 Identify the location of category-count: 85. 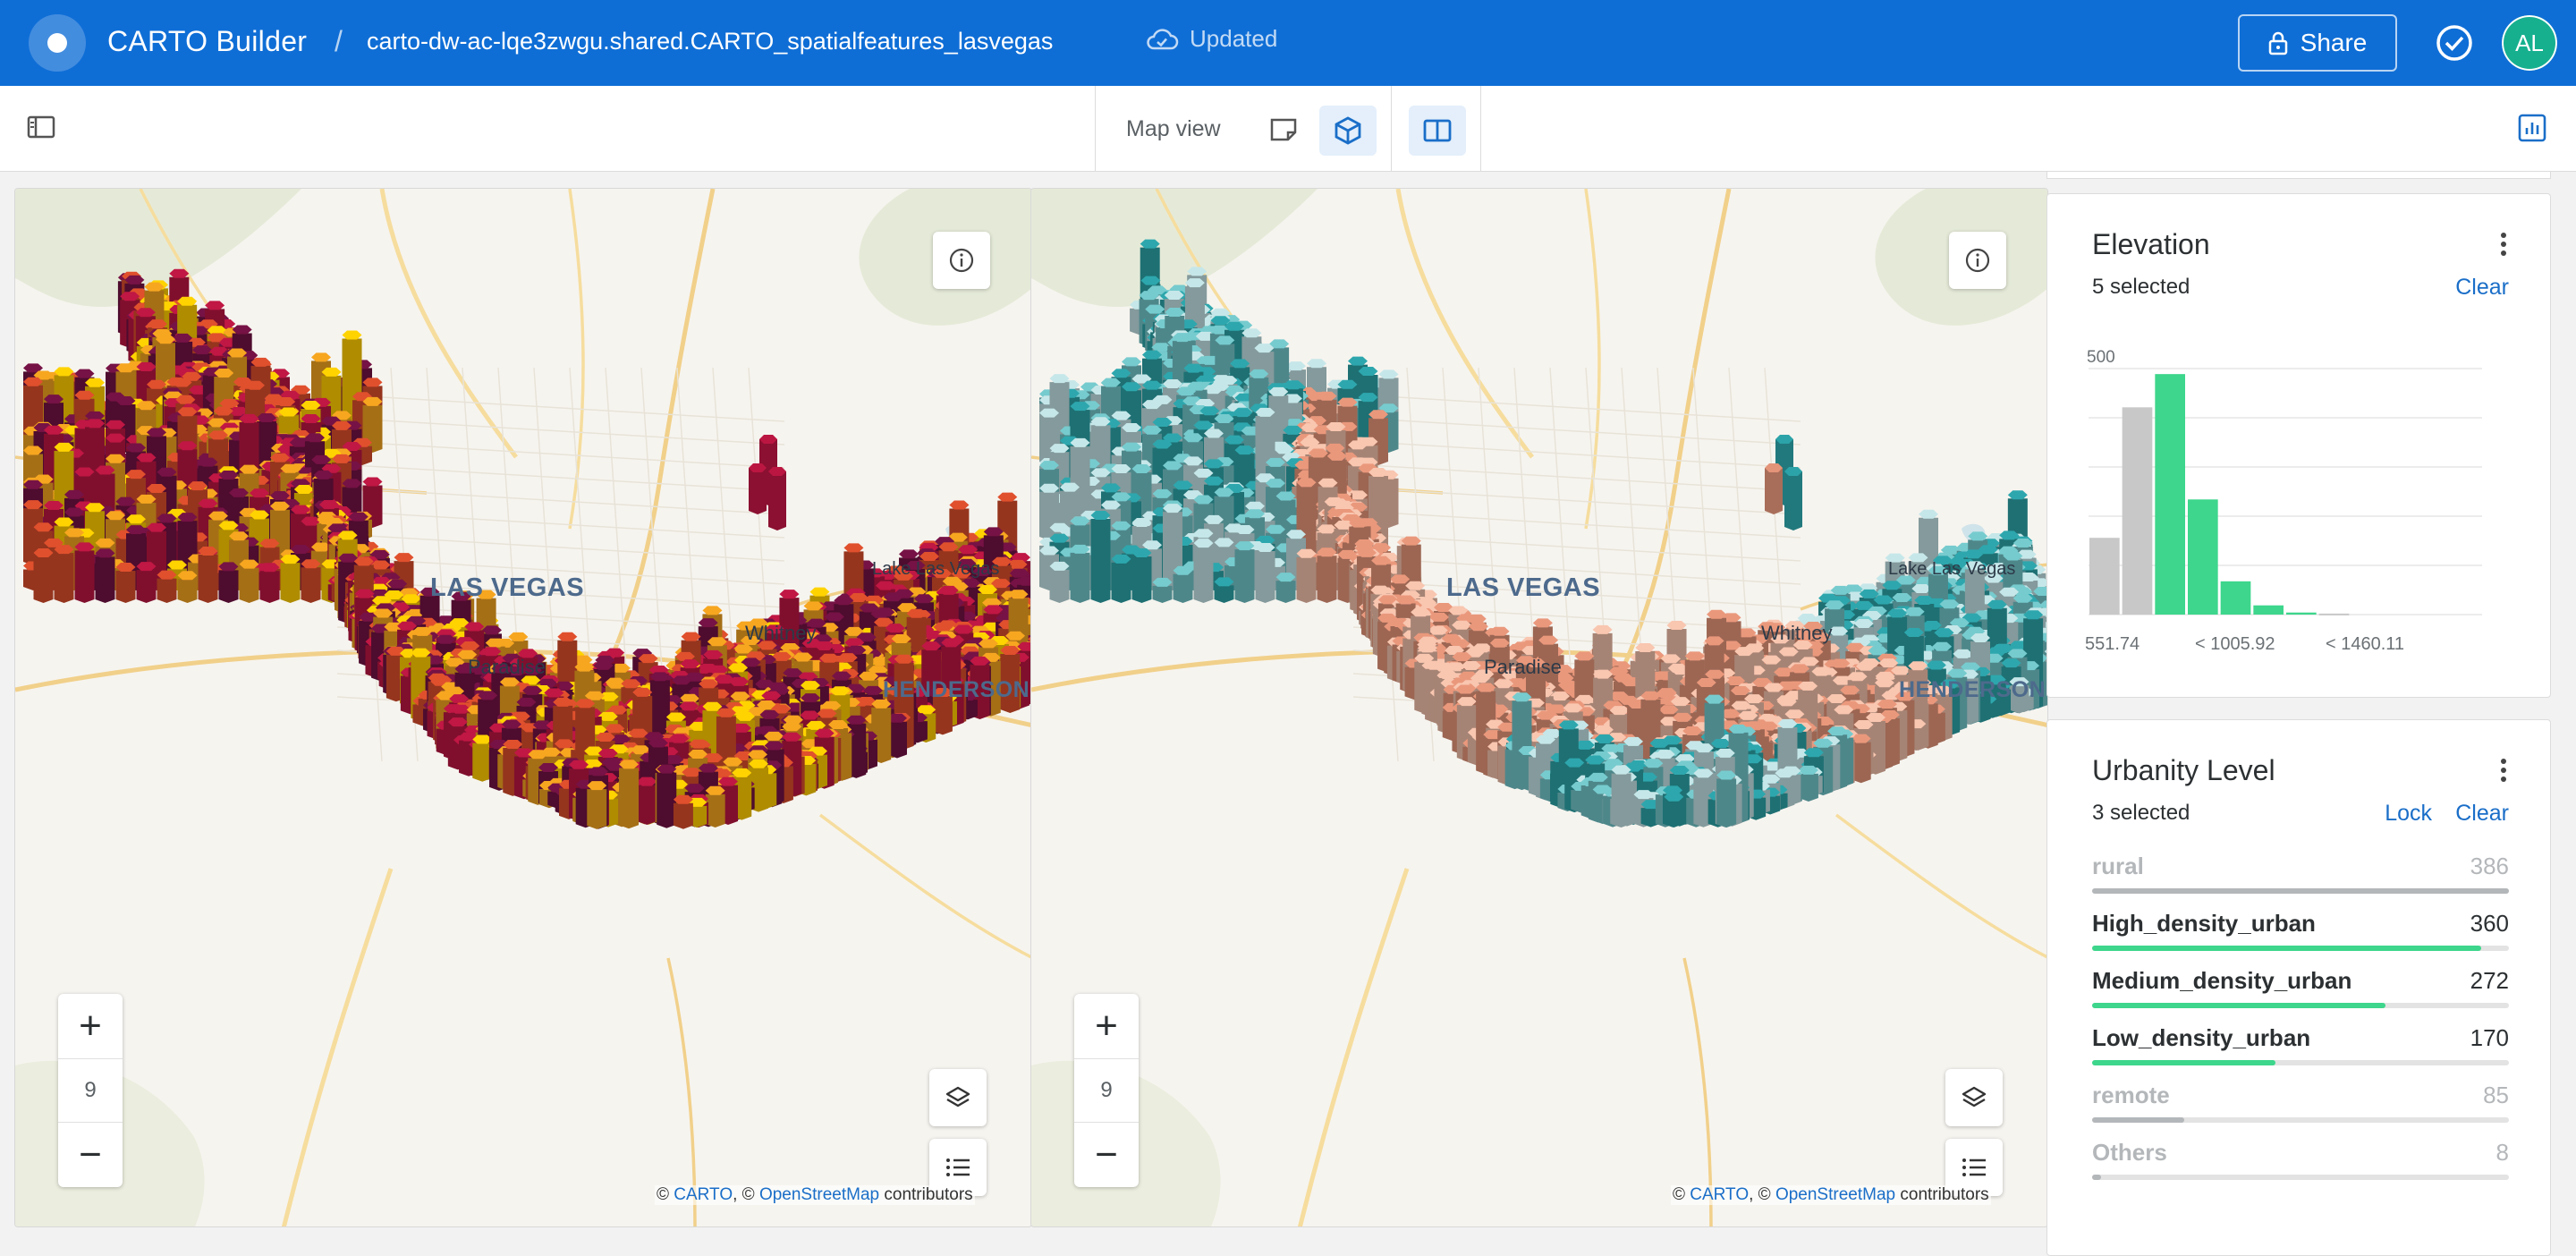
(2496, 1095).